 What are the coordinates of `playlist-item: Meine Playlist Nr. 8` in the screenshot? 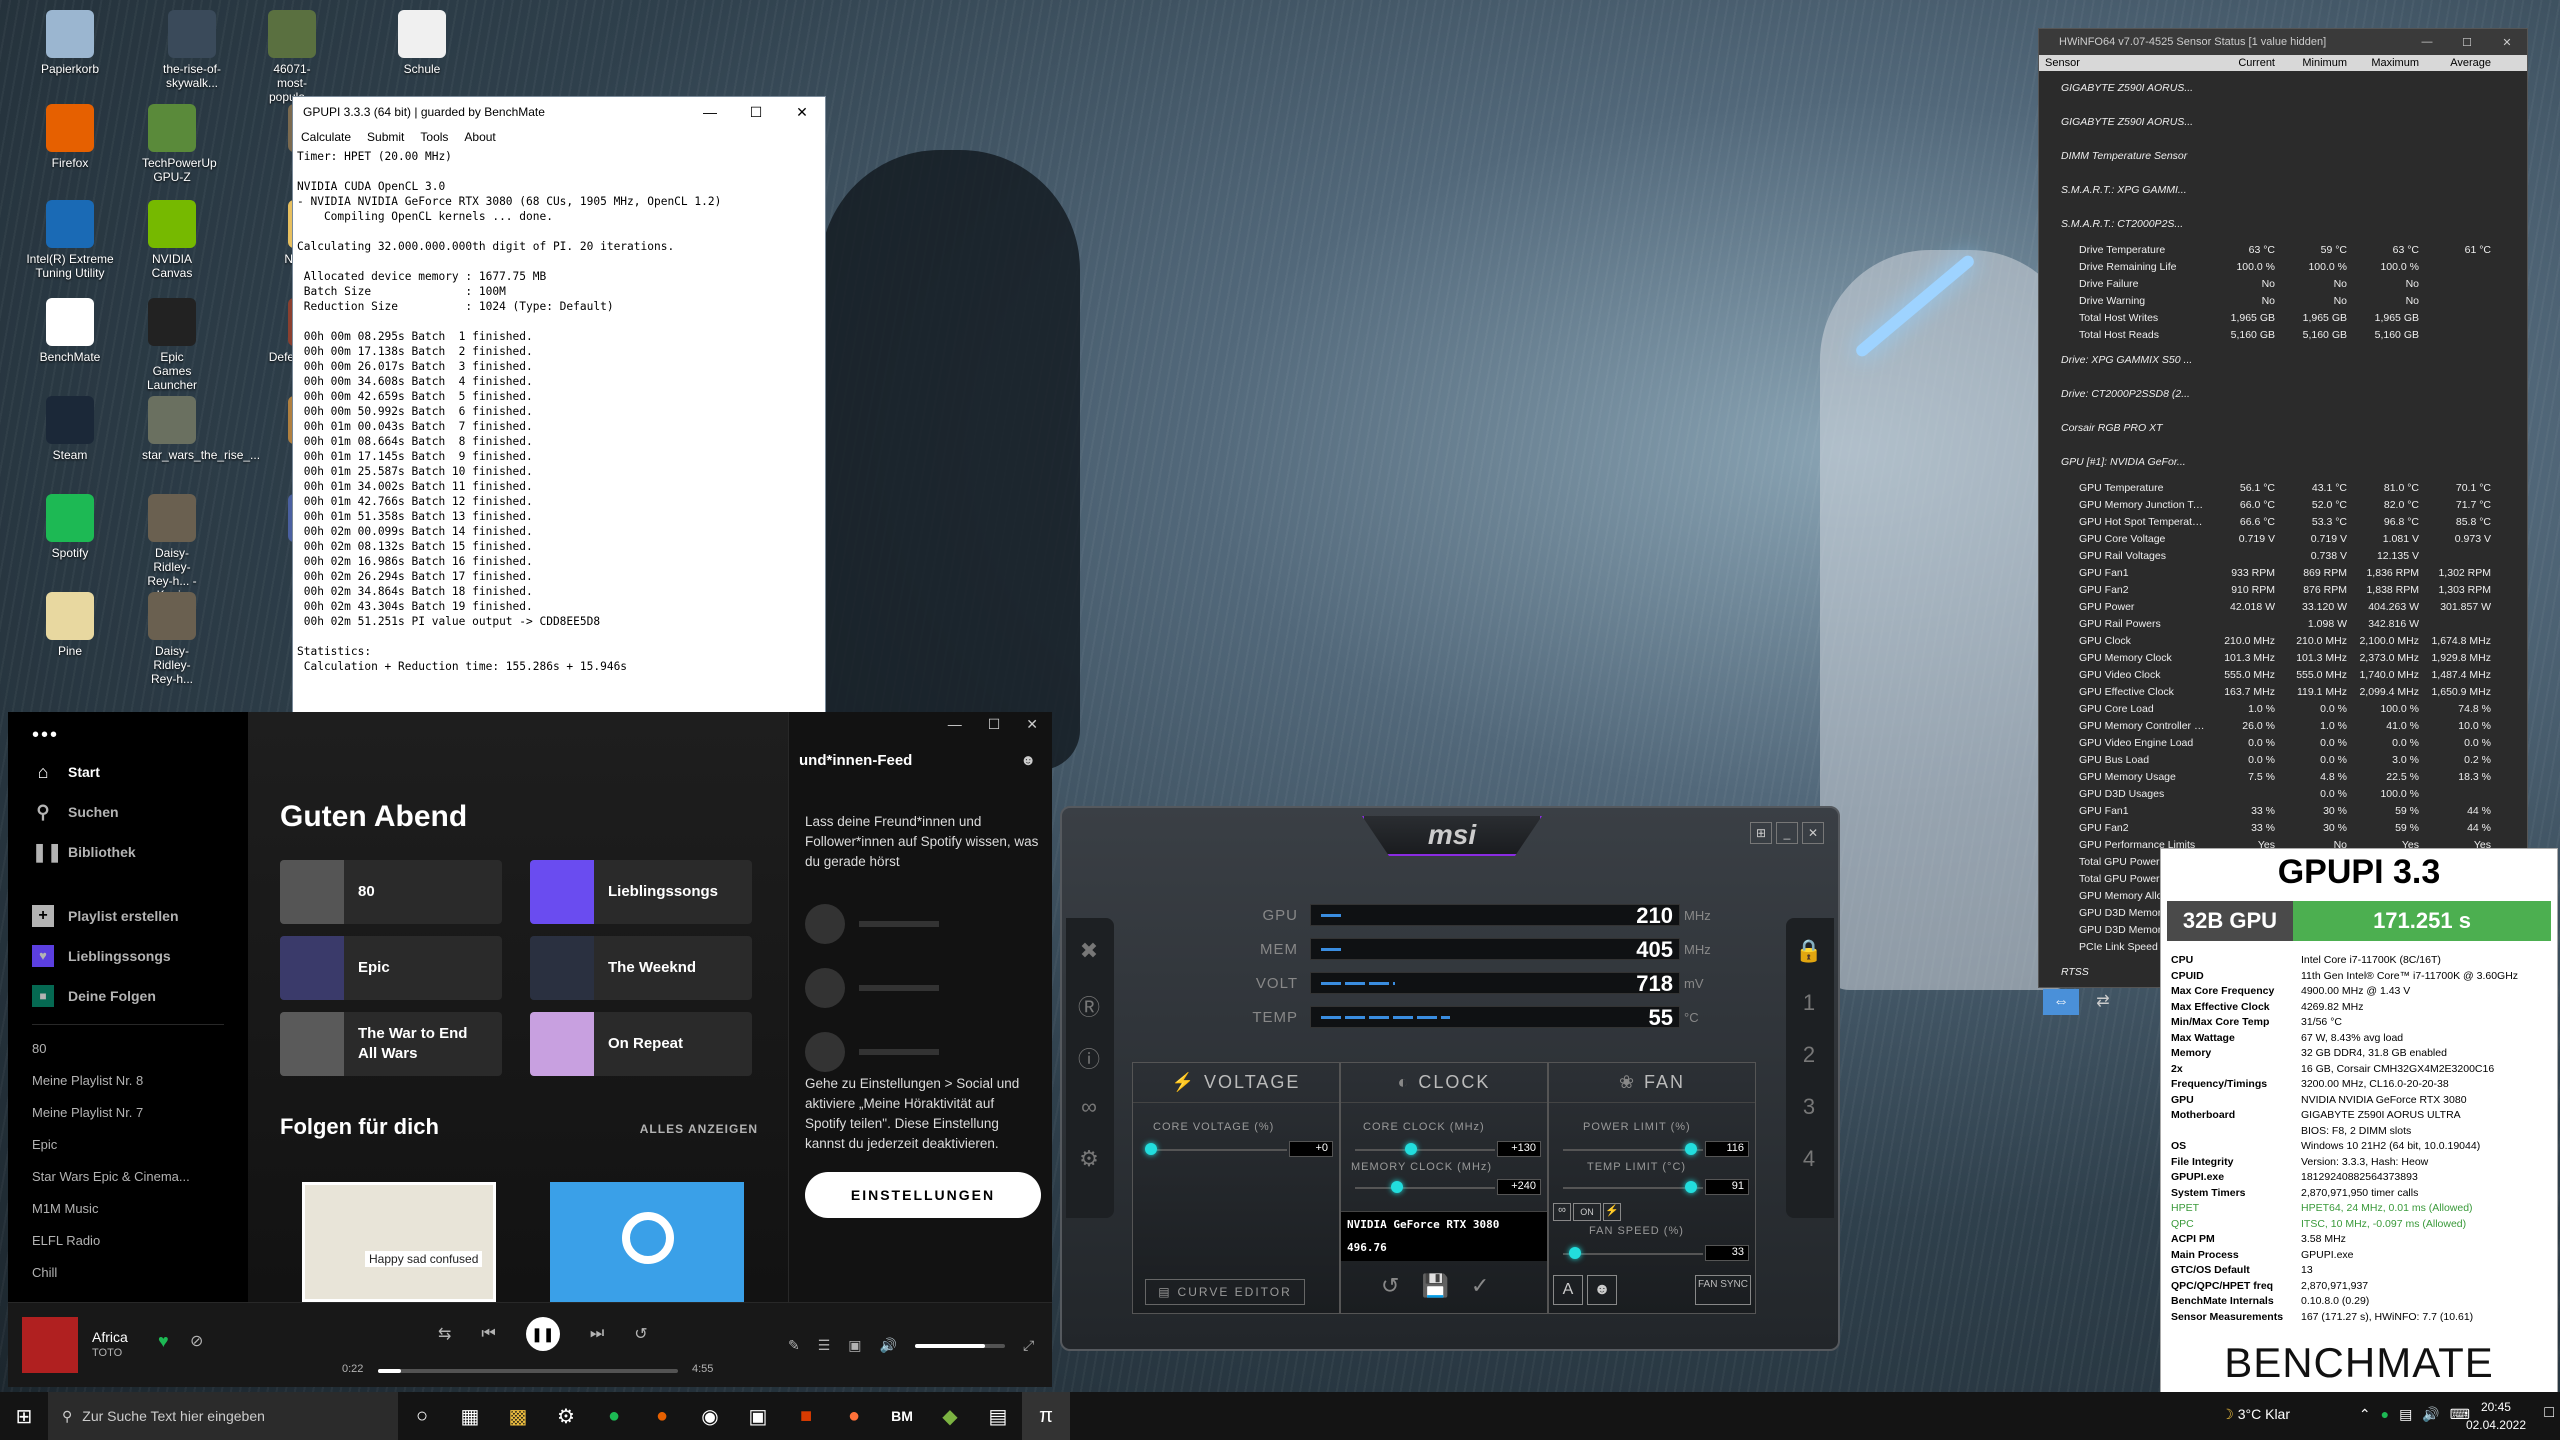 It's located at (128, 1081).